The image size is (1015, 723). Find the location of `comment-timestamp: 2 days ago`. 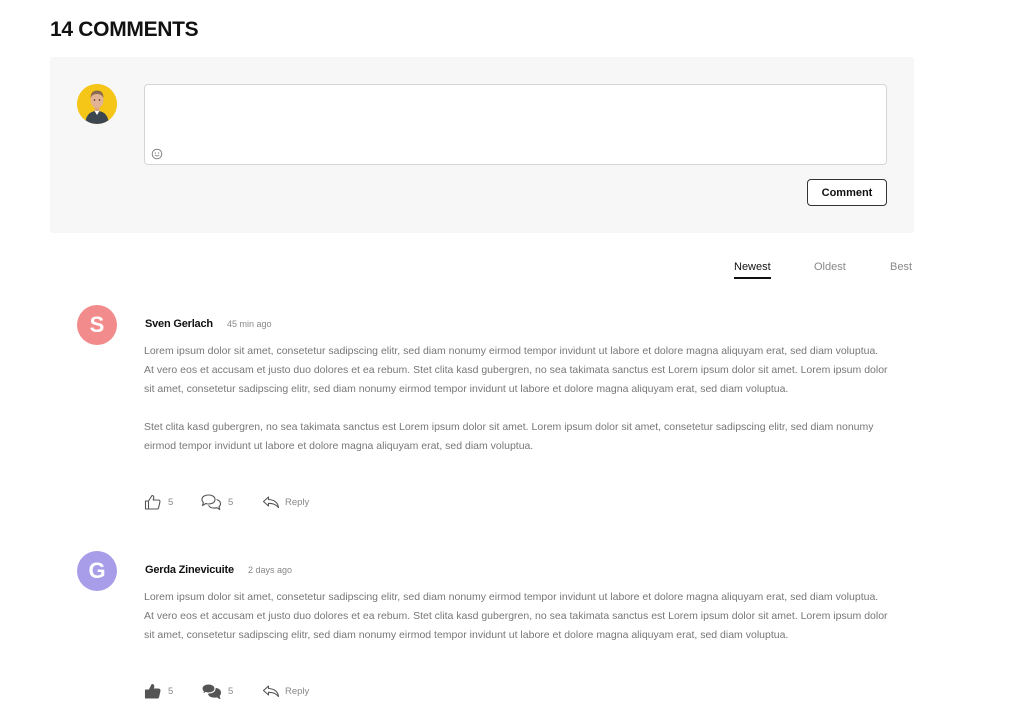

comment-timestamp: 2 days ago is located at coordinates (270, 570).